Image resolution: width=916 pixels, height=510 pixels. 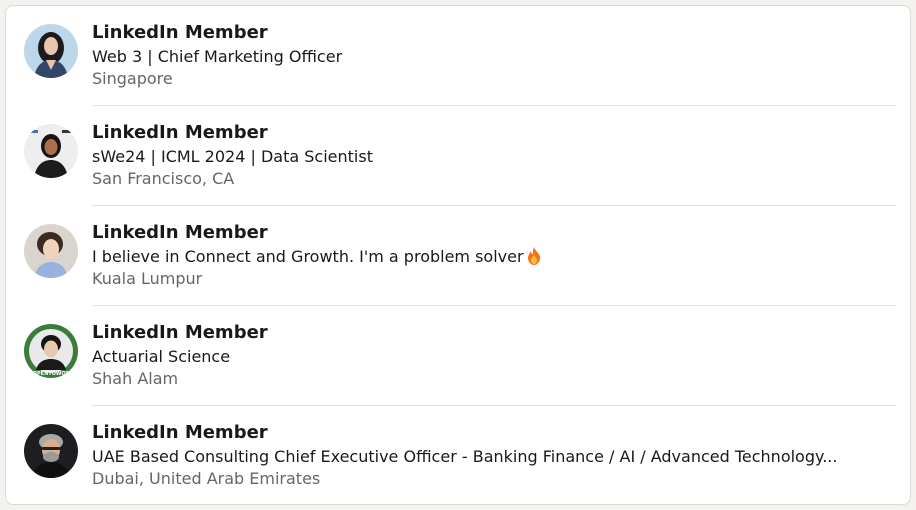 I want to click on avatar: #OPENTOWORK, so click(x=51, y=351).